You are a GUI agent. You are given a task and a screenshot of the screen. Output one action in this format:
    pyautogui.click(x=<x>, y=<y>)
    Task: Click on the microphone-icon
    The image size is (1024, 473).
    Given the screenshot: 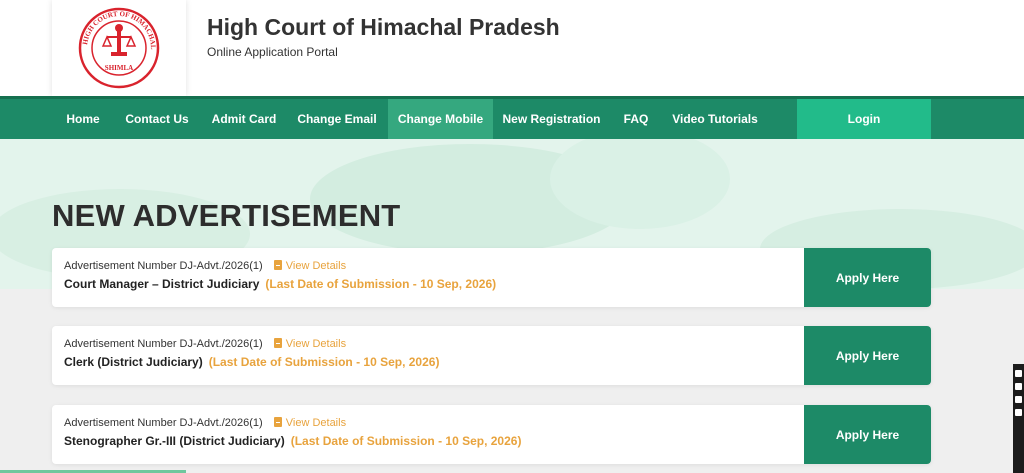 What is the action you would take?
    pyautogui.click(x=1018, y=412)
    